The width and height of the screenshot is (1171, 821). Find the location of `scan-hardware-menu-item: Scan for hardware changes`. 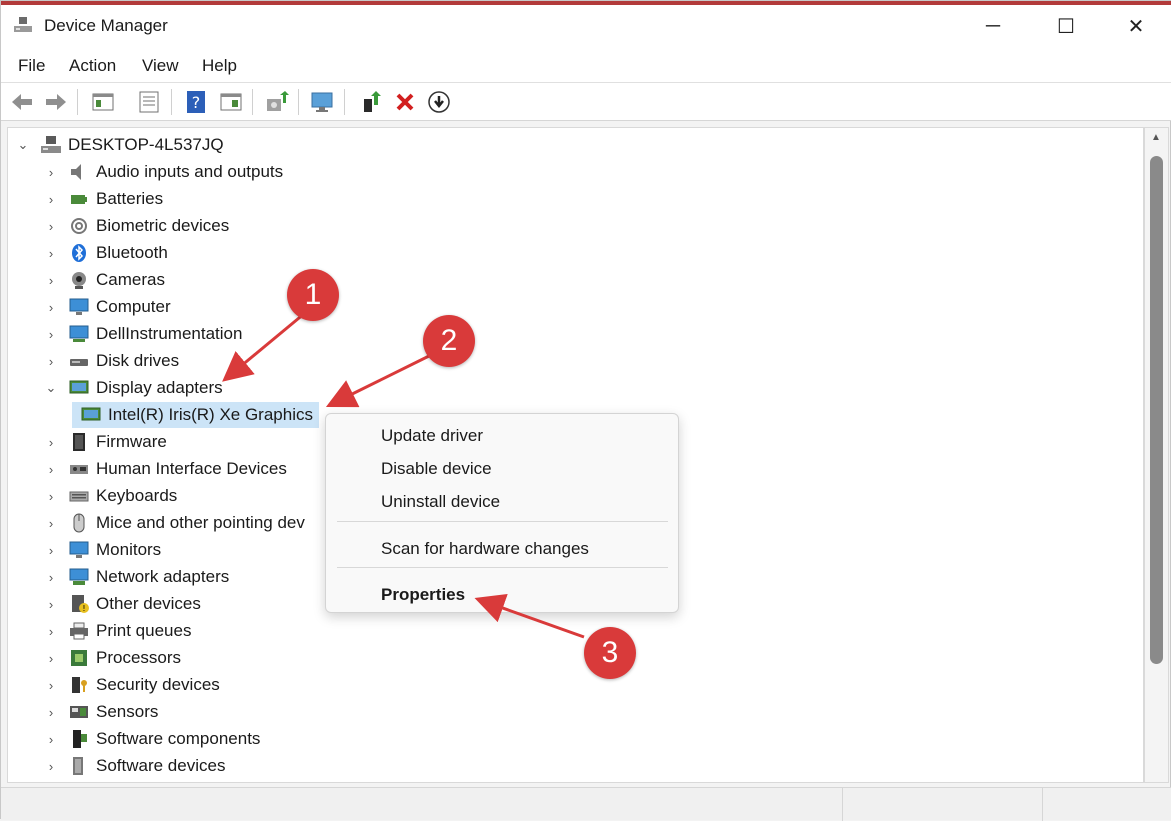

scan-hardware-menu-item: Scan for hardware changes is located at coordinates (485, 549).